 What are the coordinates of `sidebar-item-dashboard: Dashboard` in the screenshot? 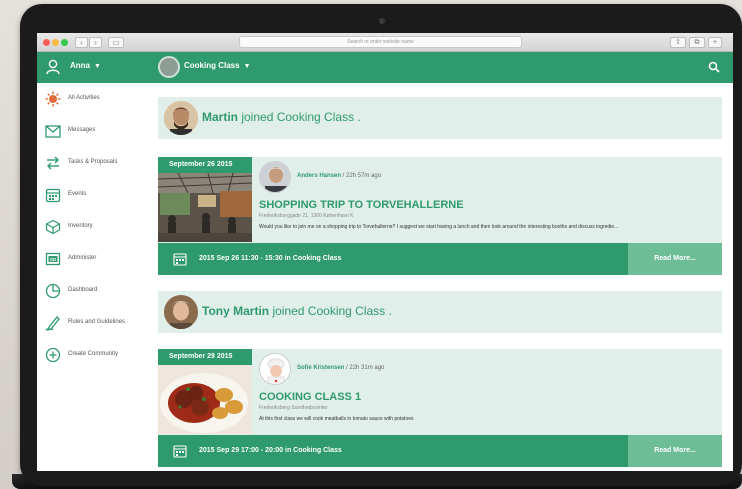 It's located at (101, 292).